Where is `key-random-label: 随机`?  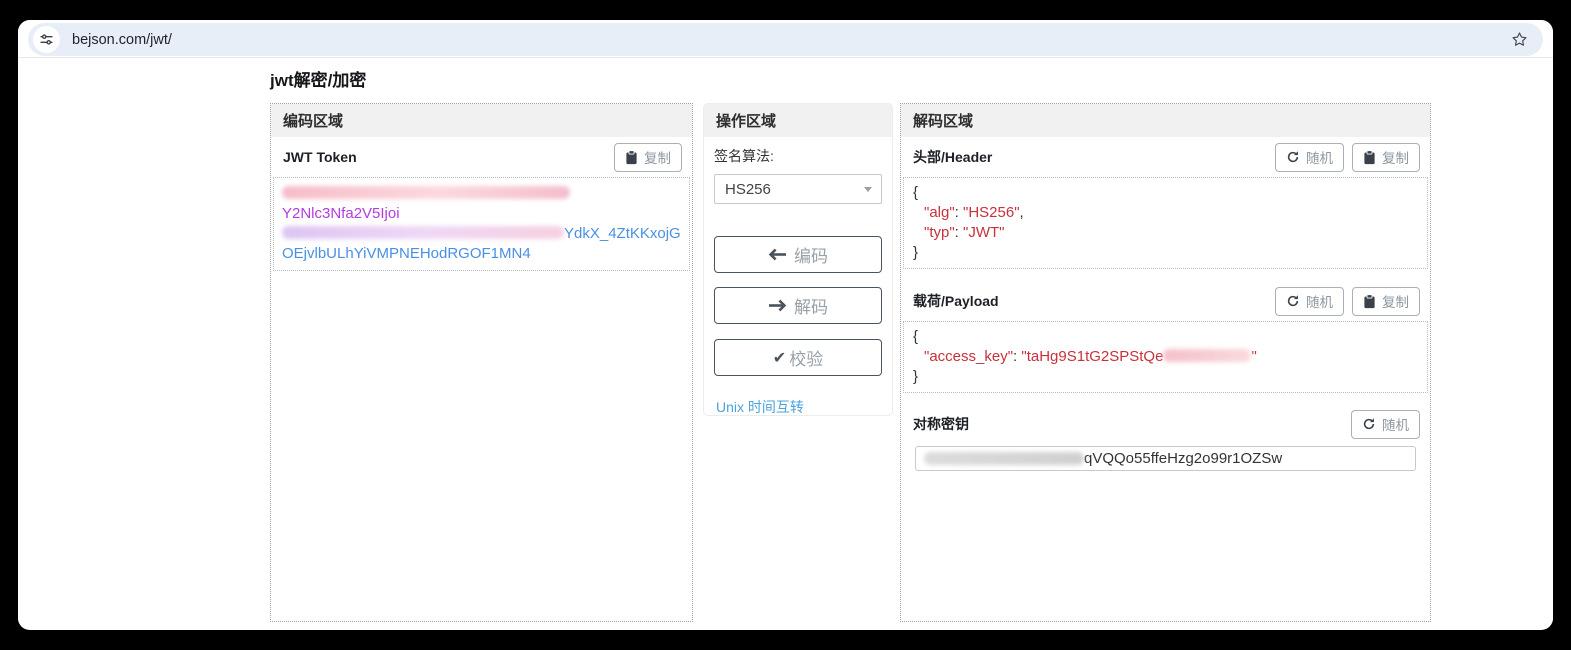
key-random-label: 随机 is located at coordinates (1395, 425).